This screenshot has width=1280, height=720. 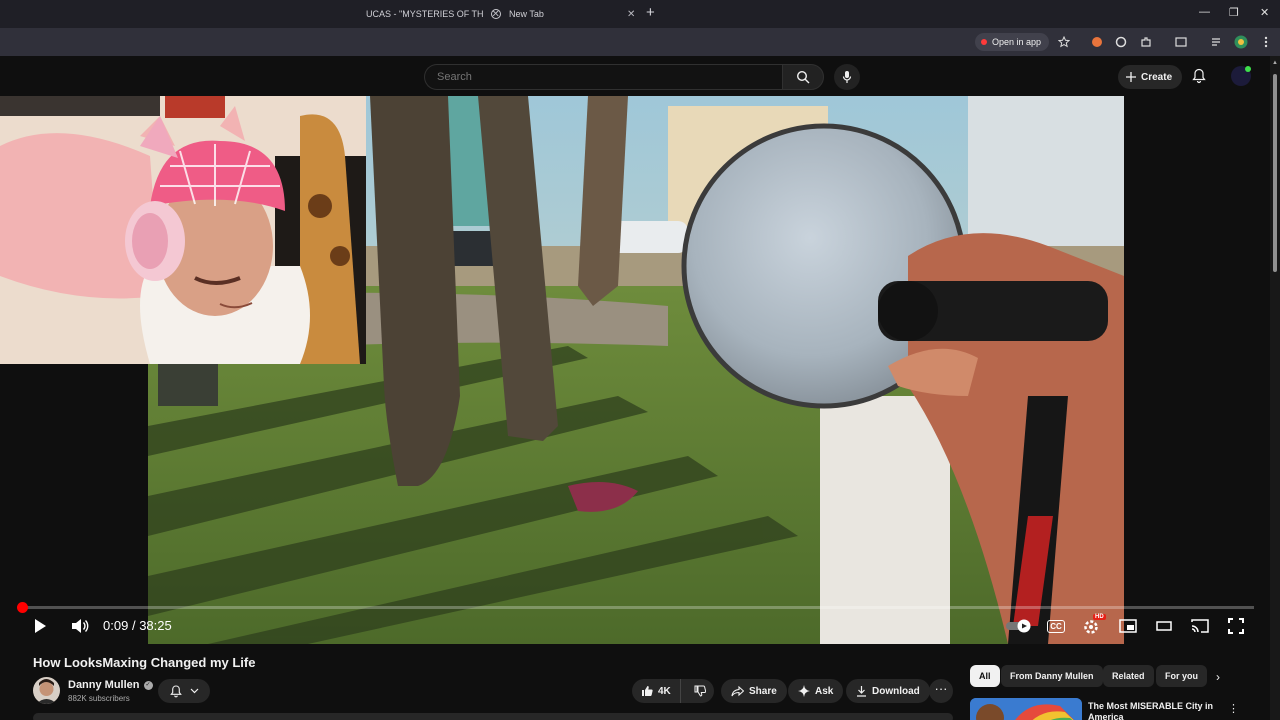 What do you see at coordinates (99, 698) in the screenshot?
I see `subscriber-count: 882K subscribers` at bounding box center [99, 698].